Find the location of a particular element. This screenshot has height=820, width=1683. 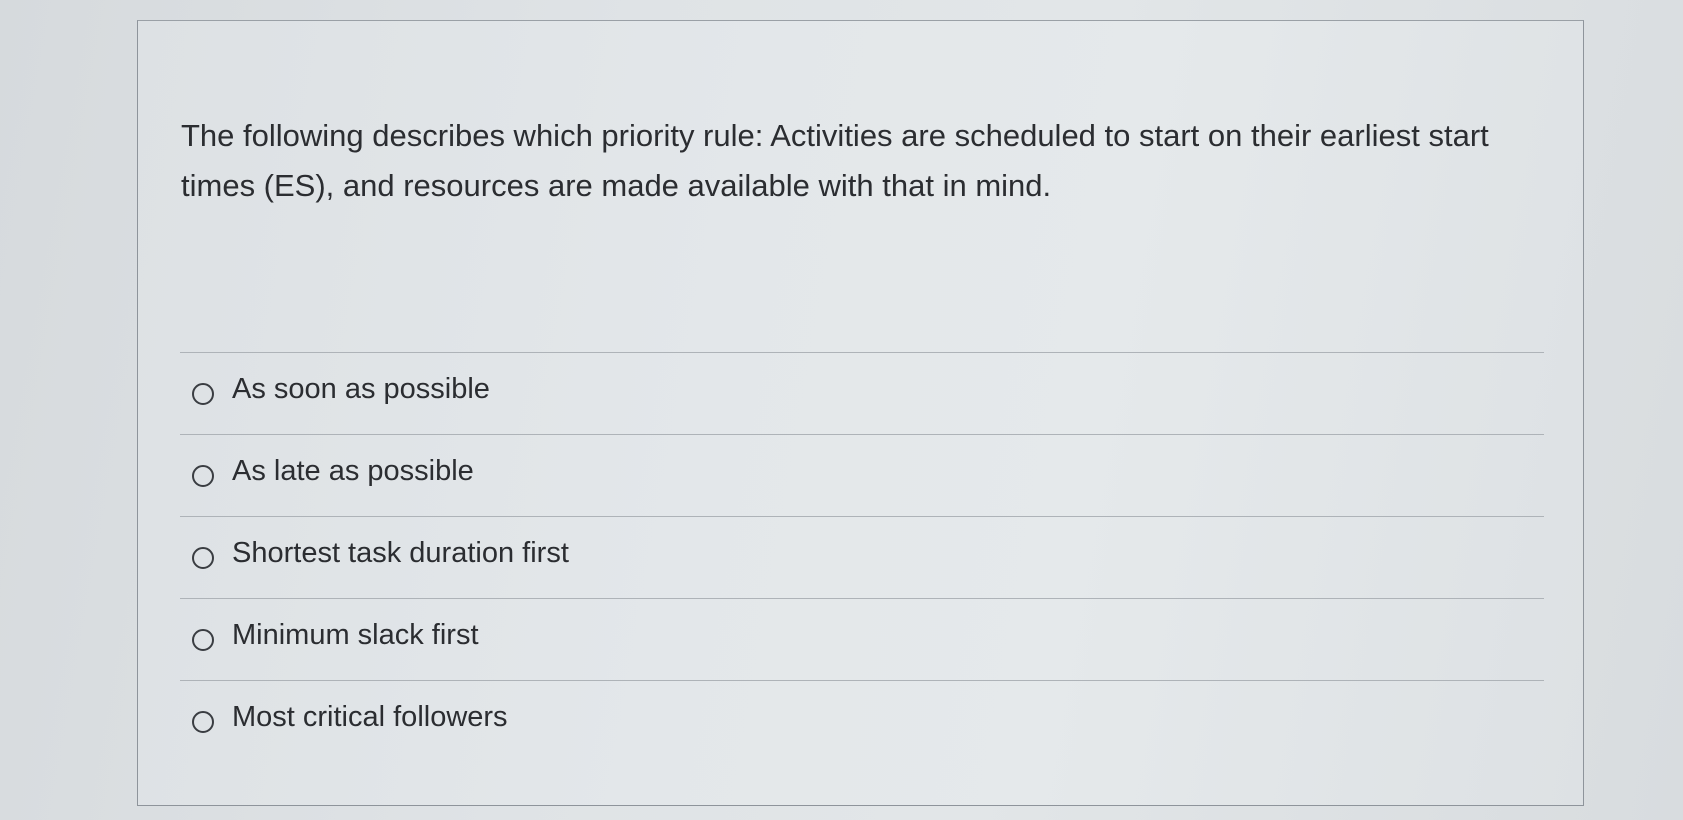

answer-option: As soon as possible is located at coordinates (862, 393).